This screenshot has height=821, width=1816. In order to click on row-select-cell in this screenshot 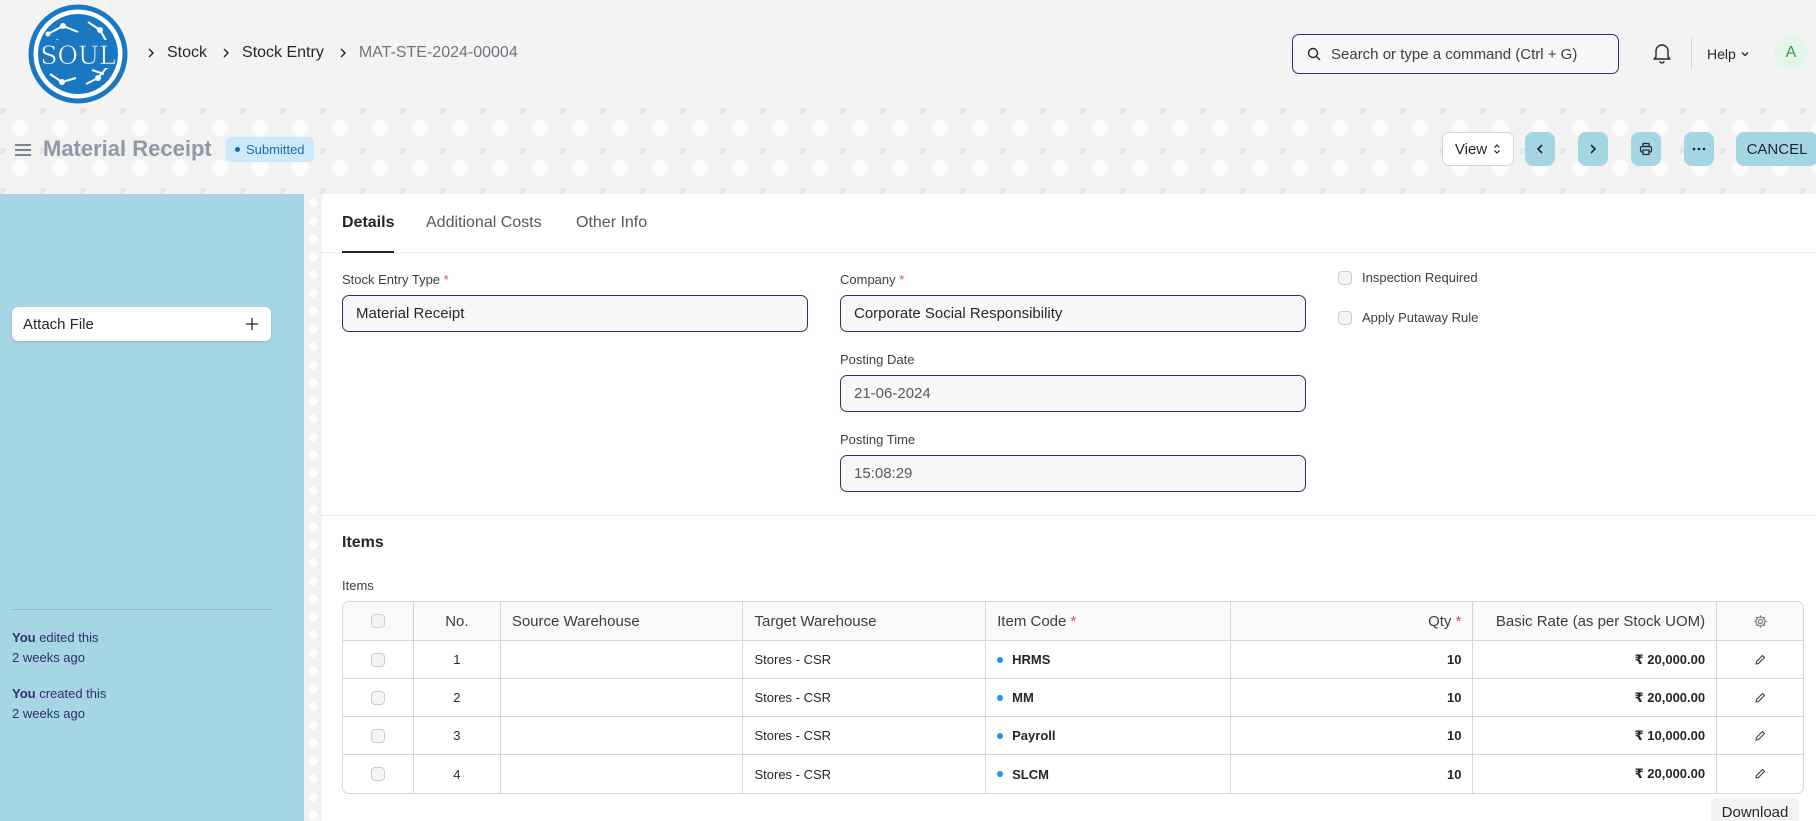, I will do `click(378, 659)`.